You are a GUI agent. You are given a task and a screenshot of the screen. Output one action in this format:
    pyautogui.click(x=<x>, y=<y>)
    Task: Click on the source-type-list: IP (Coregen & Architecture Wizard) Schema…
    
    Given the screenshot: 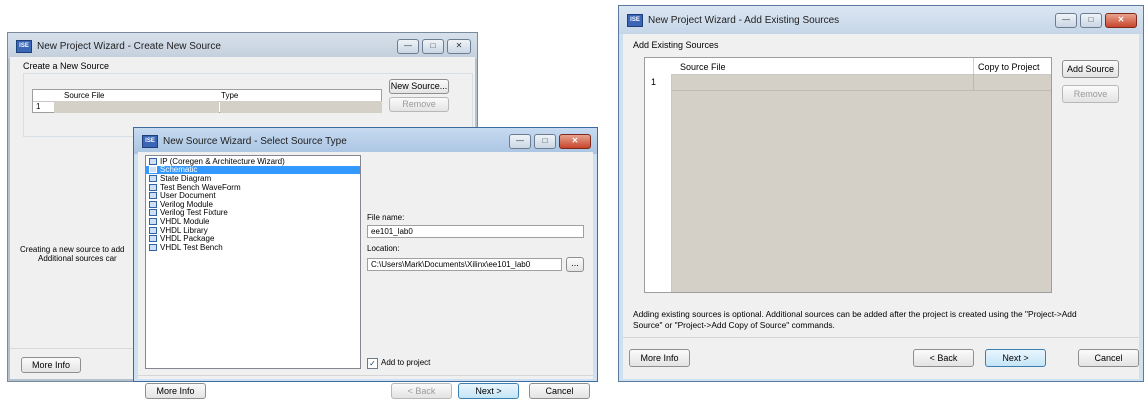 What is the action you would take?
    pyautogui.click(x=253, y=262)
    